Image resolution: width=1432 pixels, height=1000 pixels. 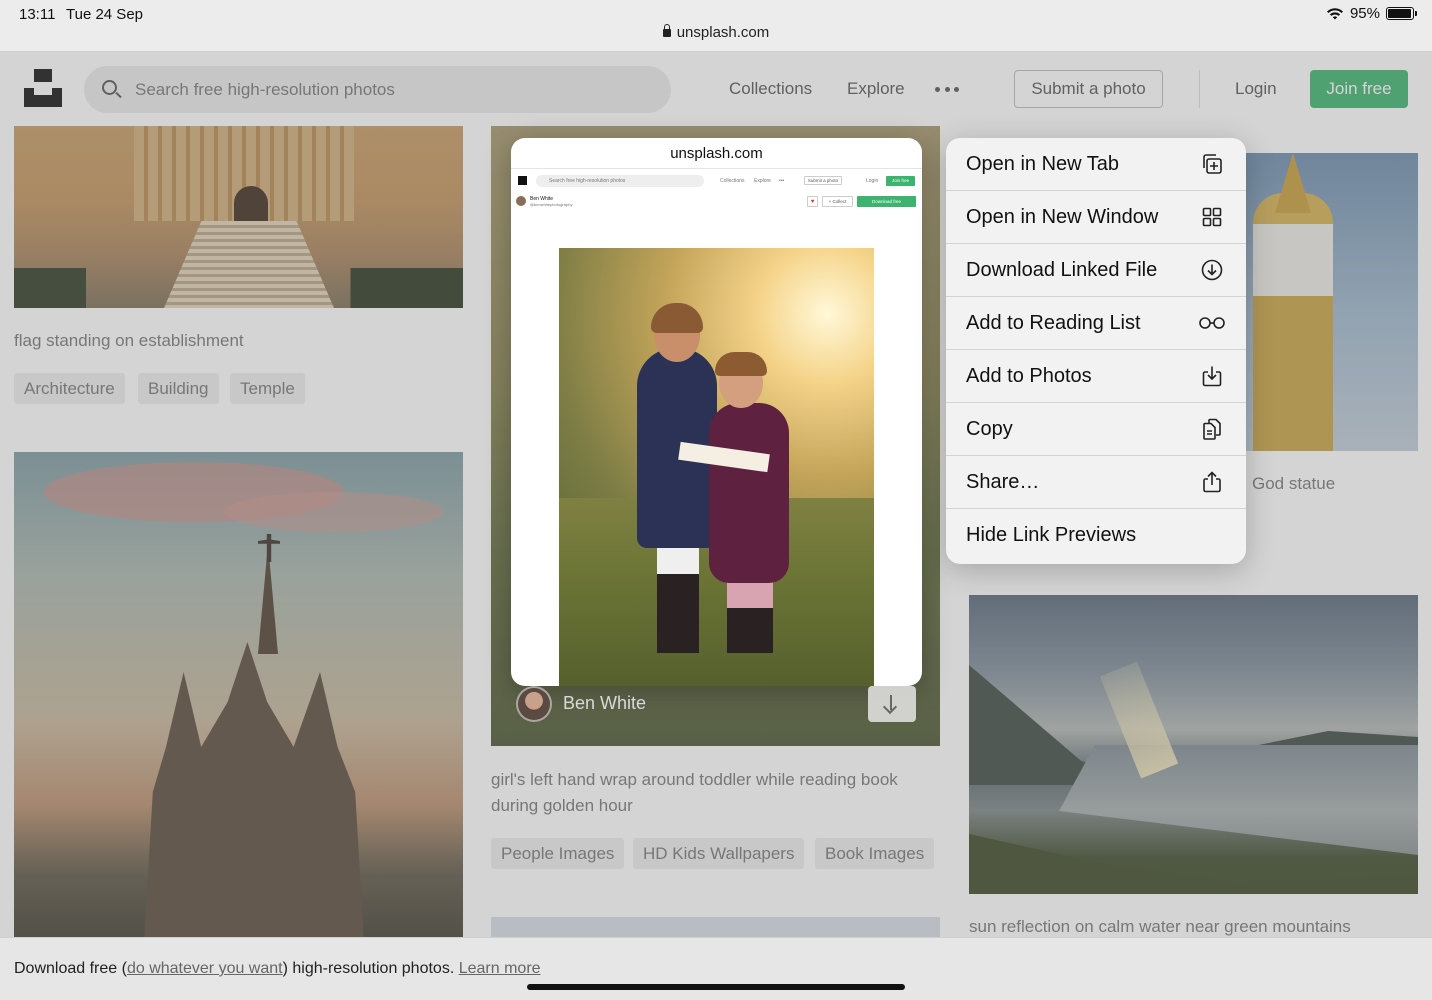 I want to click on lock-icon, so click(x=666, y=30).